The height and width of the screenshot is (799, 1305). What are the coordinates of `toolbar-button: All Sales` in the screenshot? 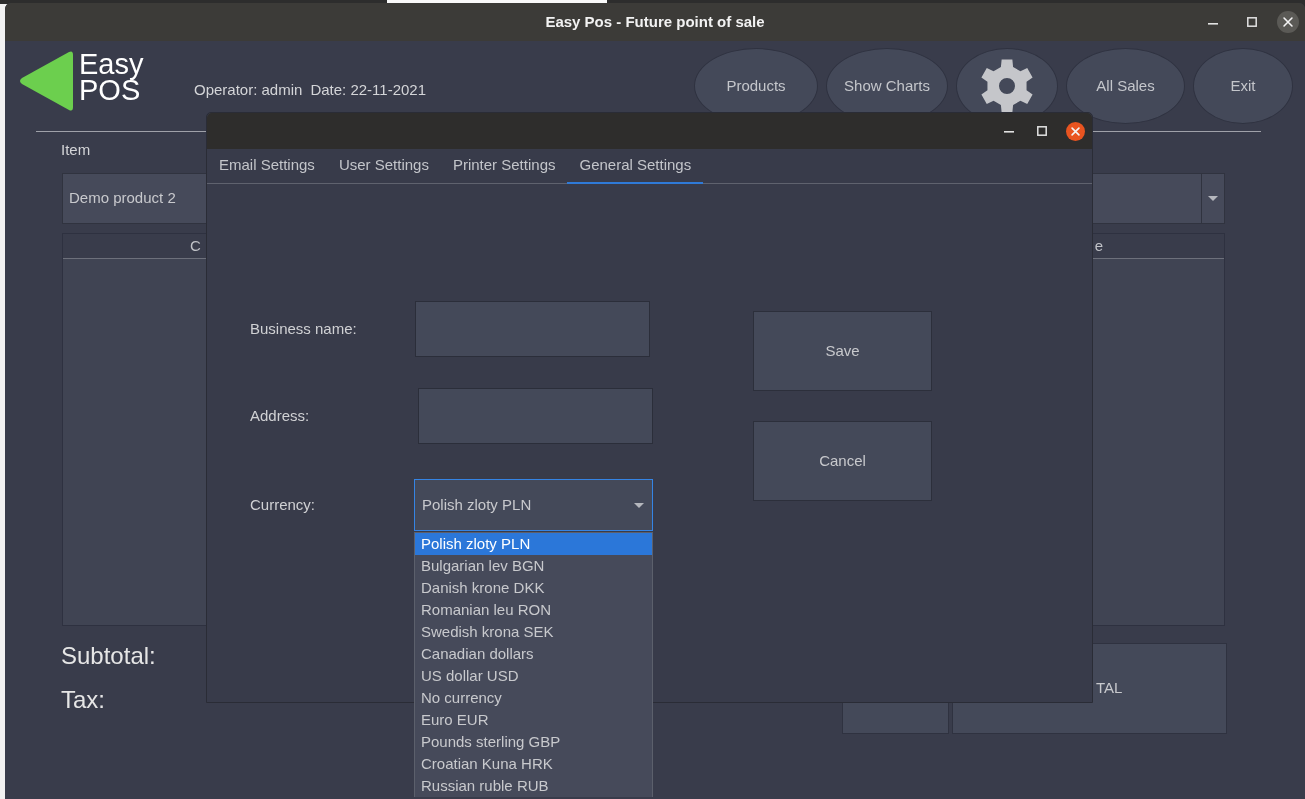 It's located at (1125, 86).